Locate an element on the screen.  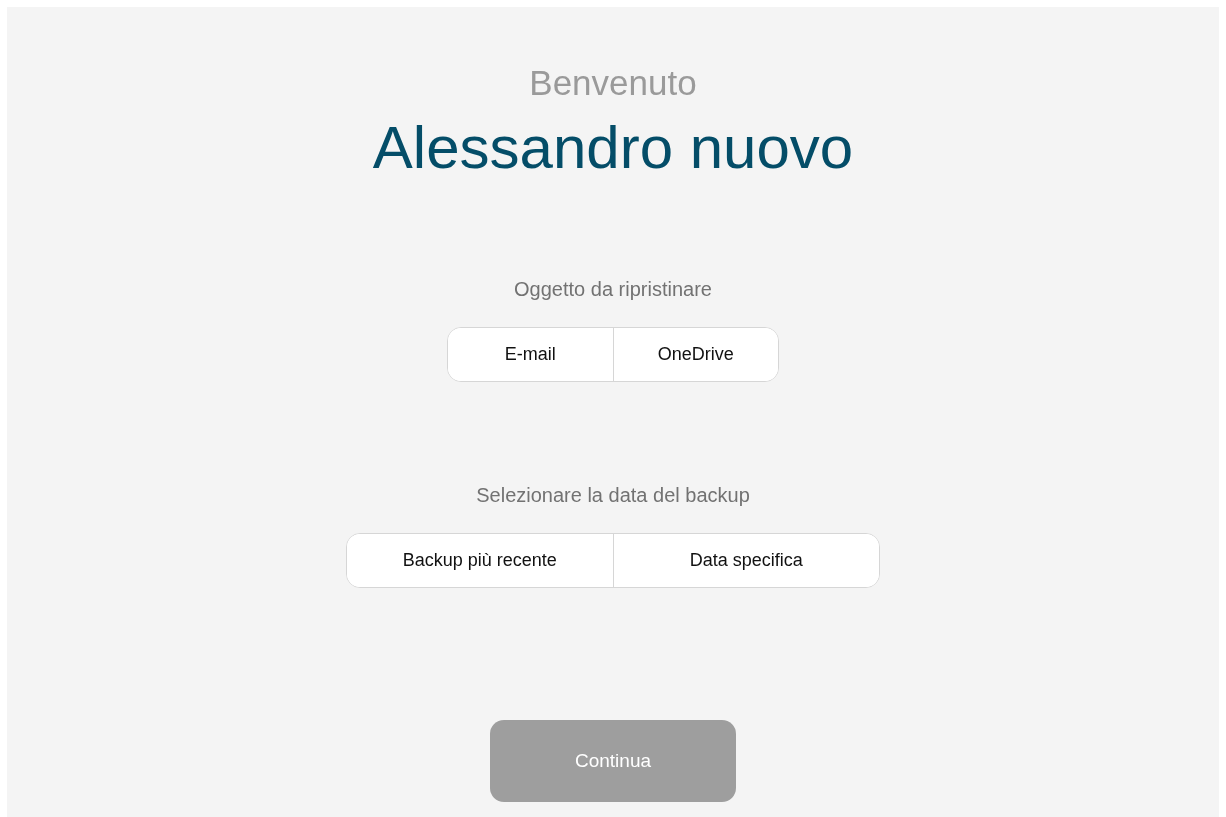
greeting: Benvenuto is located at coordinates (613, 83).